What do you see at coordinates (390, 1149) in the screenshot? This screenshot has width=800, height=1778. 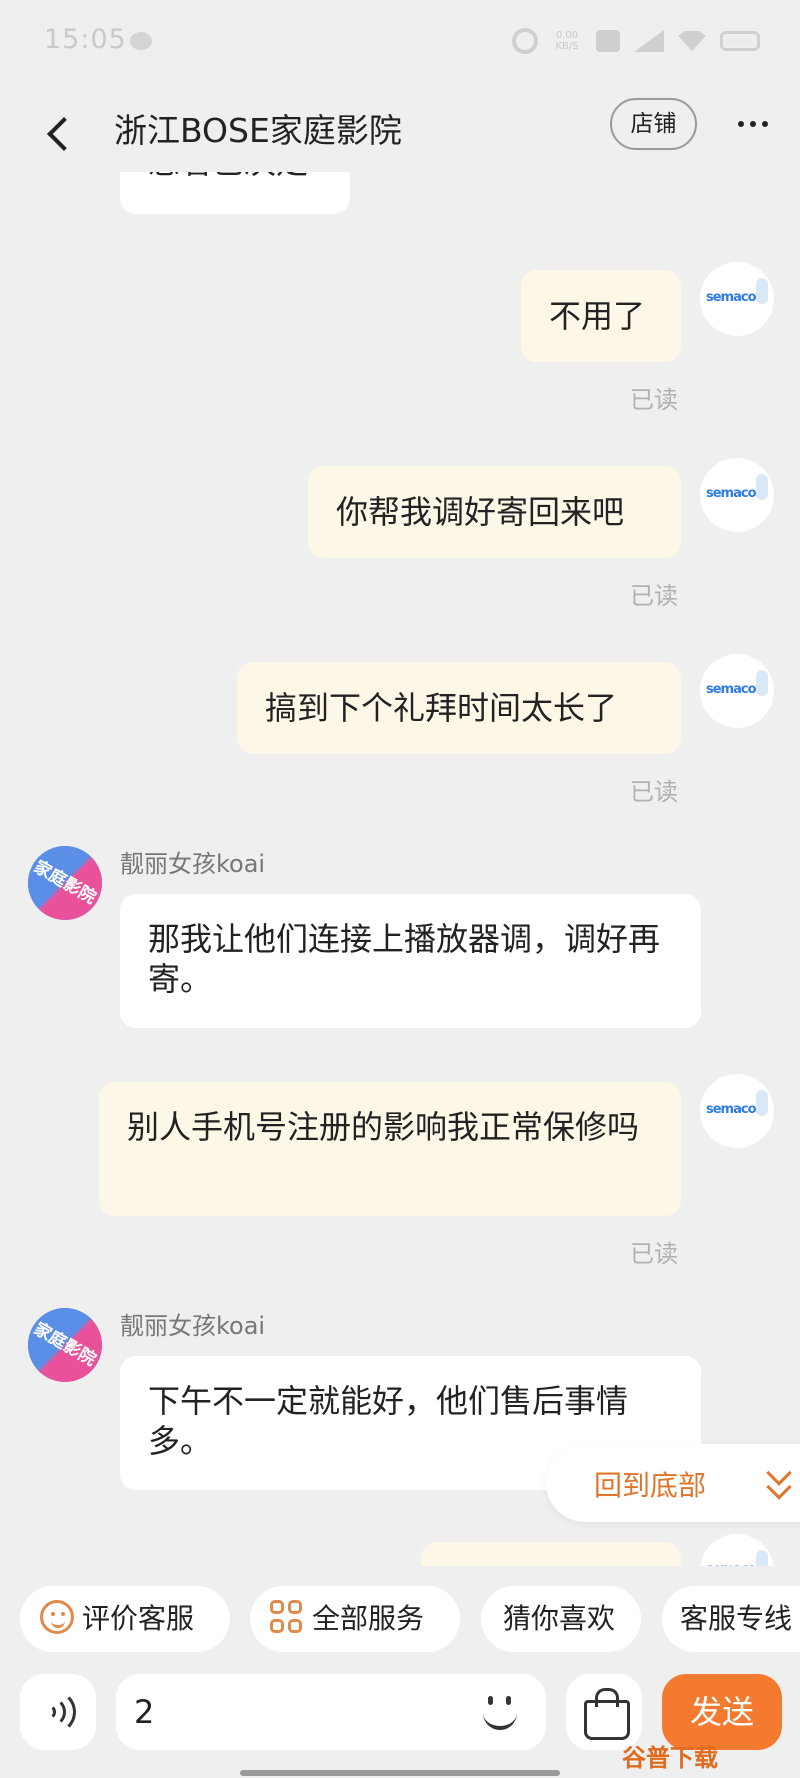 I see `message-bubble-outgoing: 别人手机号注册的影响我正常保修吗` at bounding box center [390, 1149].